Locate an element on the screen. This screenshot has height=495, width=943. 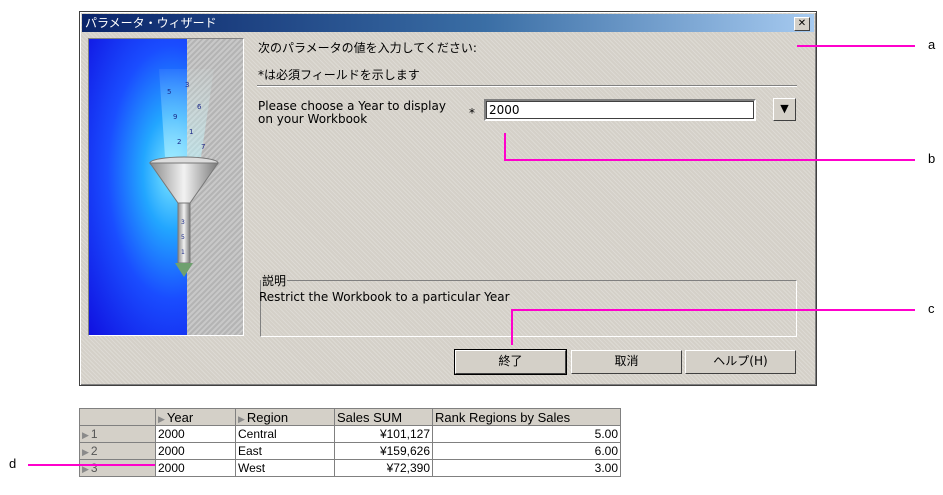
callout-line-c is located at coordinates (713, 327).